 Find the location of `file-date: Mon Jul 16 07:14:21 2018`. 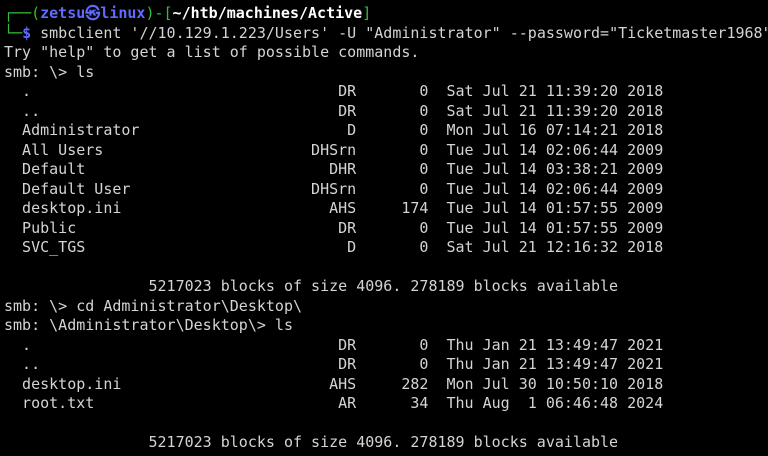

file-date: Mon Jul 16 07:14:21 2018 is located at coordinates (555, 130).